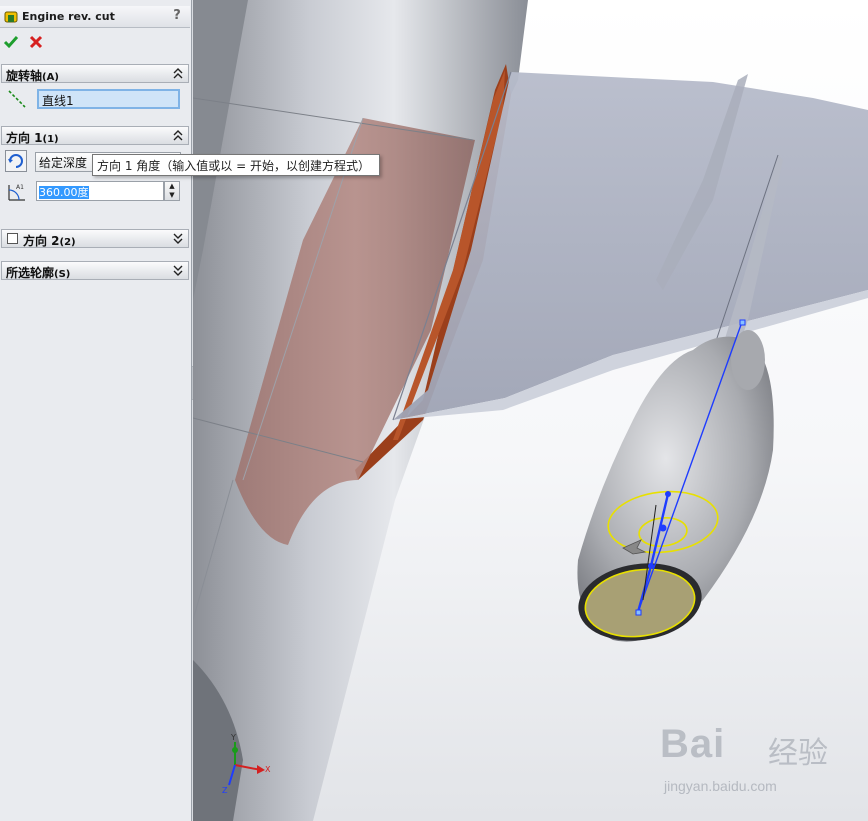 The height and width of the screenshot is (821, 868). What do you see at coordinates (20, 187) in the screenshot?
I see `svg-text: A1` at bounding box center [20, 187].